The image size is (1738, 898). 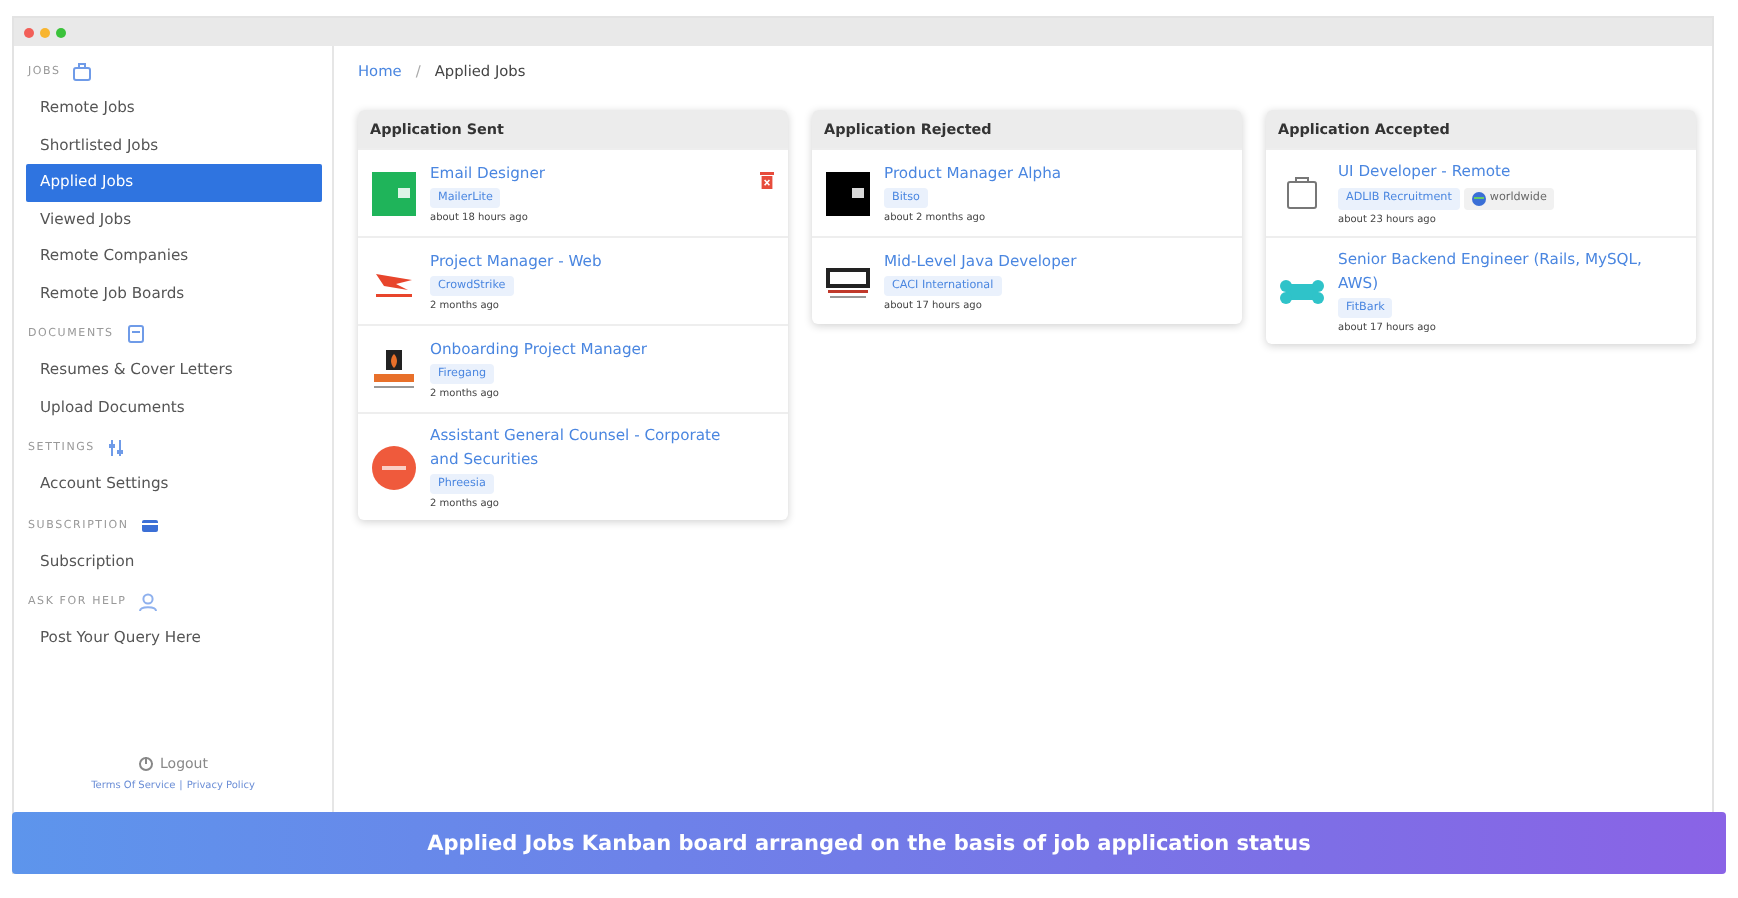 What do you see at coordinates (148, 602) in the screenshot?
I see `person-icon` at bounding box center [148, 602].